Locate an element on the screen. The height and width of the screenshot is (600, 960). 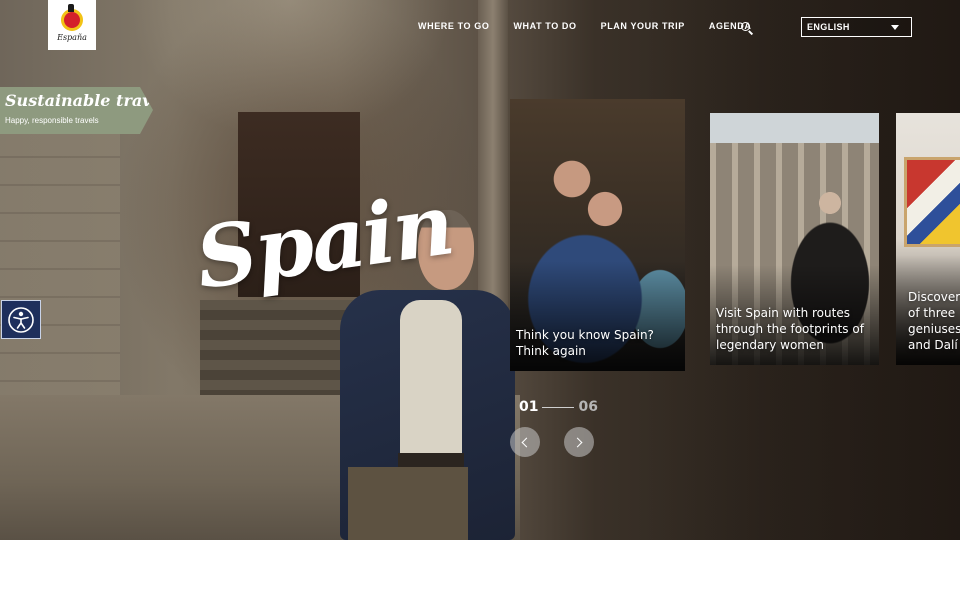
card-3-text: Discover of three geniuses and Dalí is located at coordinates (934, 321).